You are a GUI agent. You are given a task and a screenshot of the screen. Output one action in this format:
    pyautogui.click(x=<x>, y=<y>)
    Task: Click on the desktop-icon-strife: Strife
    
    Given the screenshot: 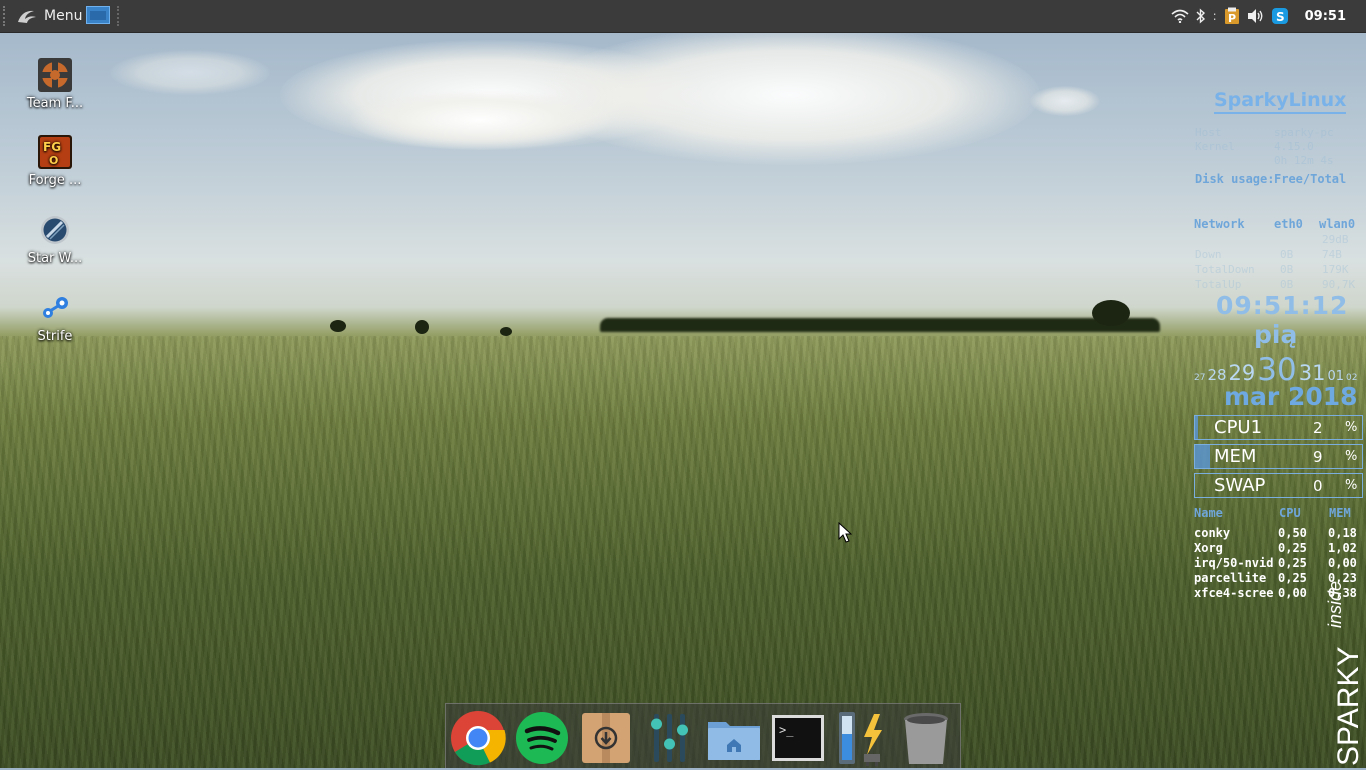 What is the action you would take?
    pyautogui.click(x=55, y=317)
    